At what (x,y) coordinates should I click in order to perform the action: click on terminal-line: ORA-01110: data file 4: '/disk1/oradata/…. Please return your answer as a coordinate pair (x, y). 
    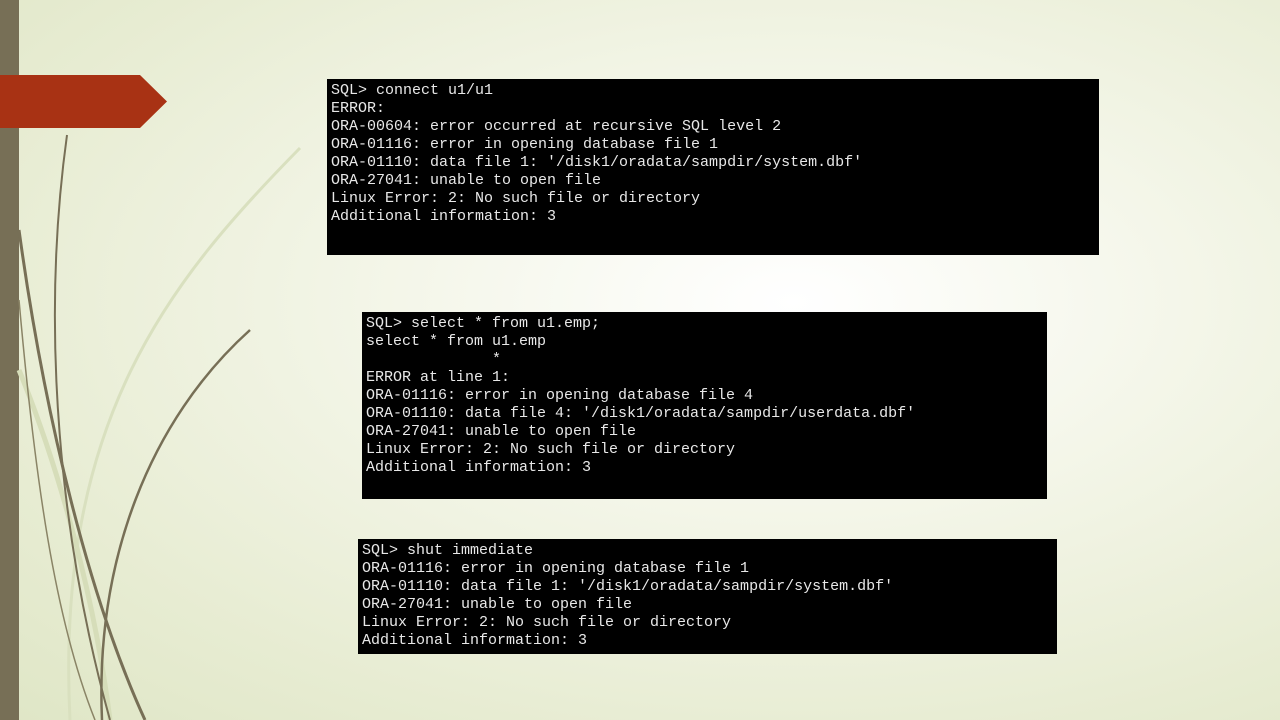
    Looking at the image, I should click on (641, 413).